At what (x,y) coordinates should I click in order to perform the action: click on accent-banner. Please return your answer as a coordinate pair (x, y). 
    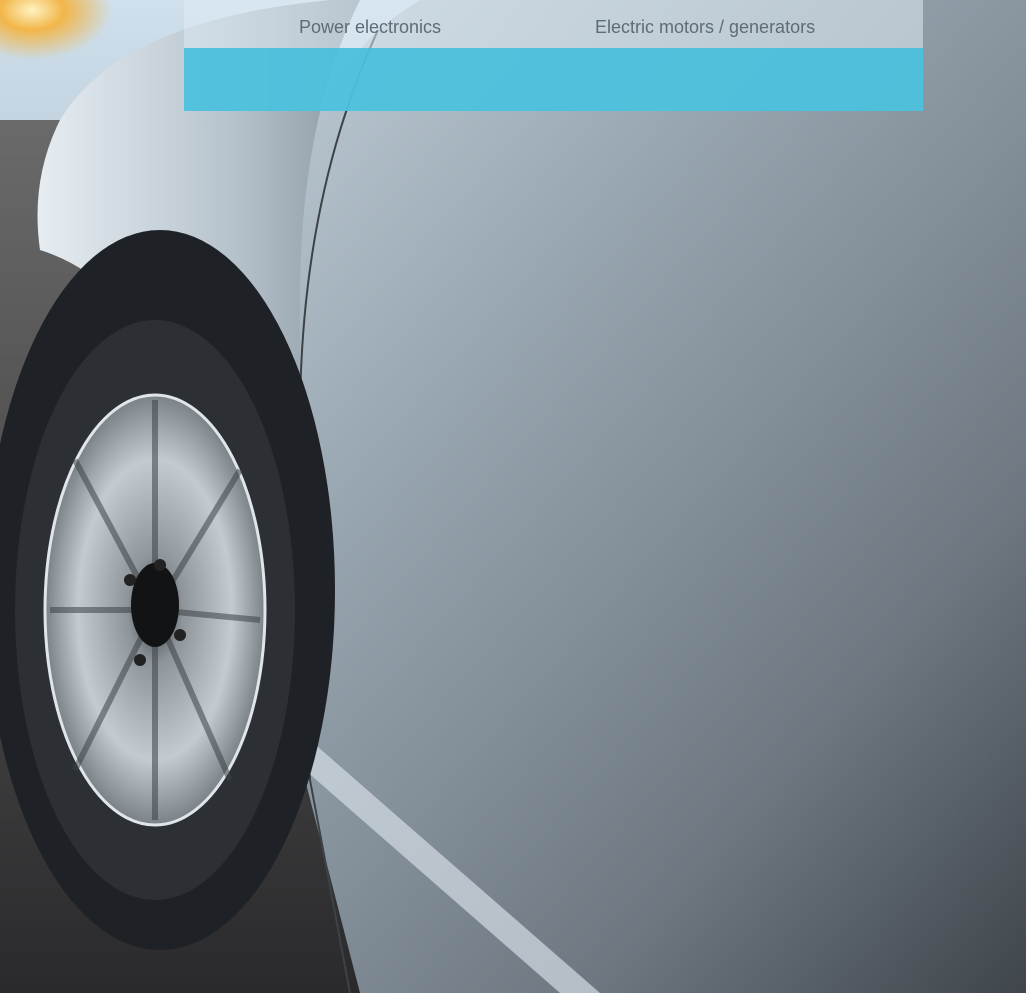
    Looking at the image, I should click on (553, 79).